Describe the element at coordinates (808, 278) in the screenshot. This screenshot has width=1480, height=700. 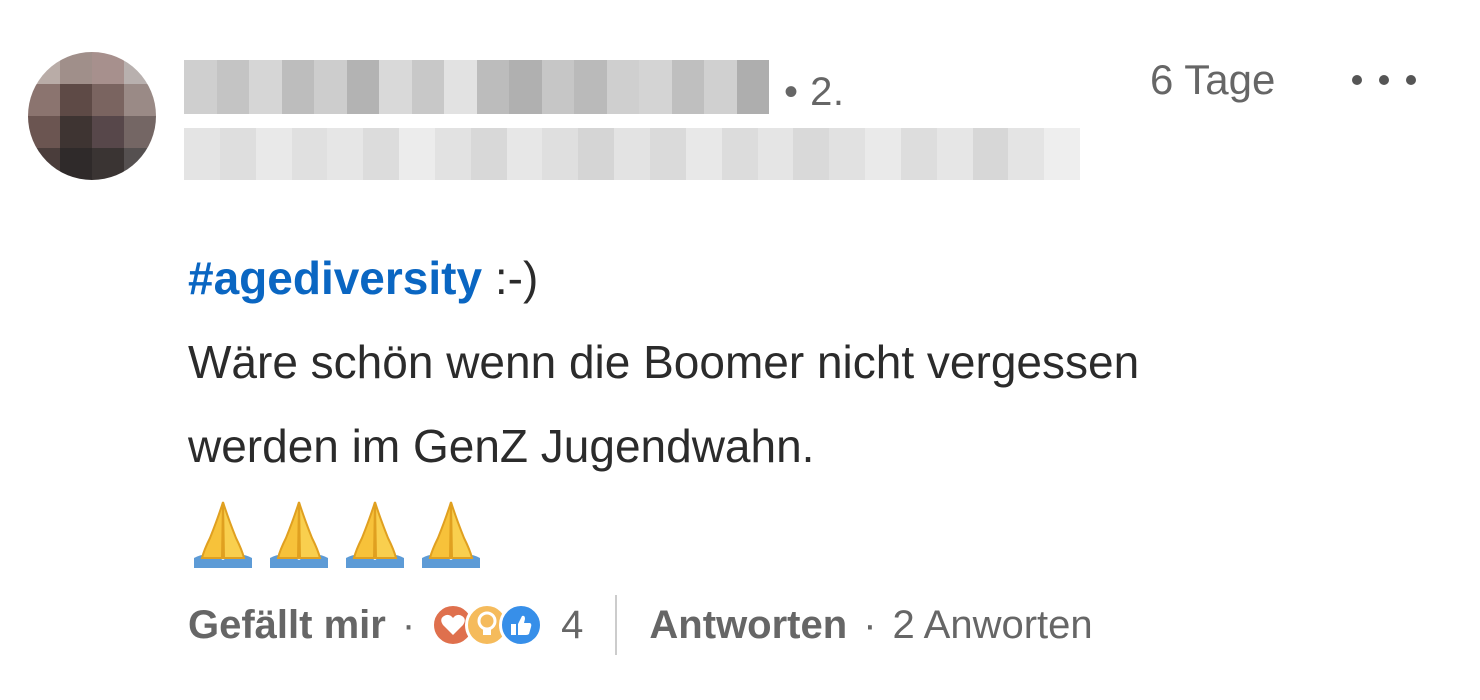
I see `comment-first-line: #agediversity :-)` at that location.